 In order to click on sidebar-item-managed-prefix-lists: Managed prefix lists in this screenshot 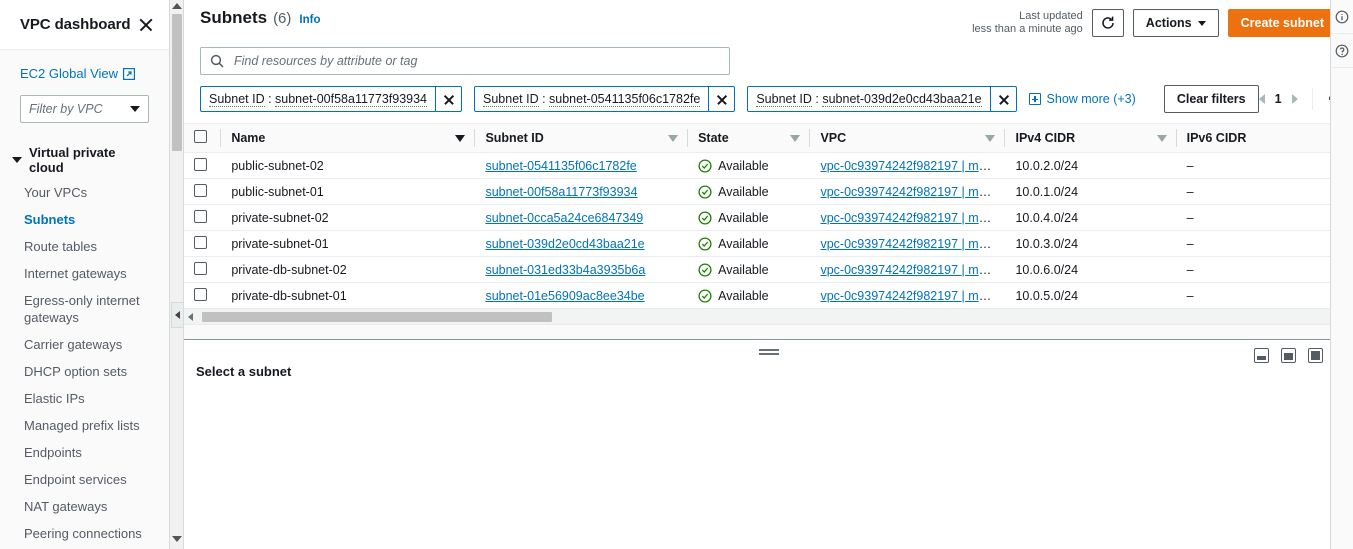, I will do `click(84, 425)`.